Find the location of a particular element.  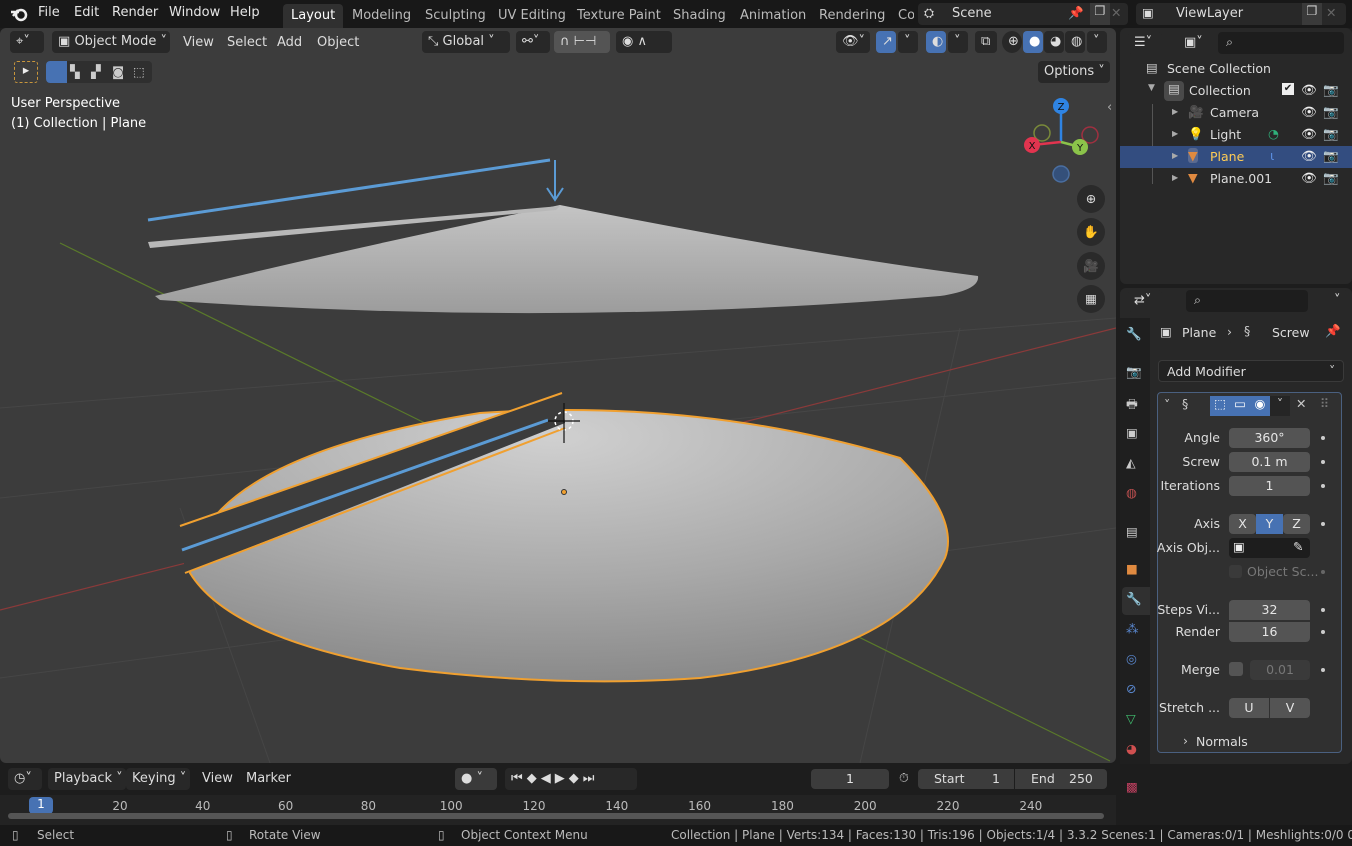

tab-sculpting: Sculpting is located at coordinates (455, 16).